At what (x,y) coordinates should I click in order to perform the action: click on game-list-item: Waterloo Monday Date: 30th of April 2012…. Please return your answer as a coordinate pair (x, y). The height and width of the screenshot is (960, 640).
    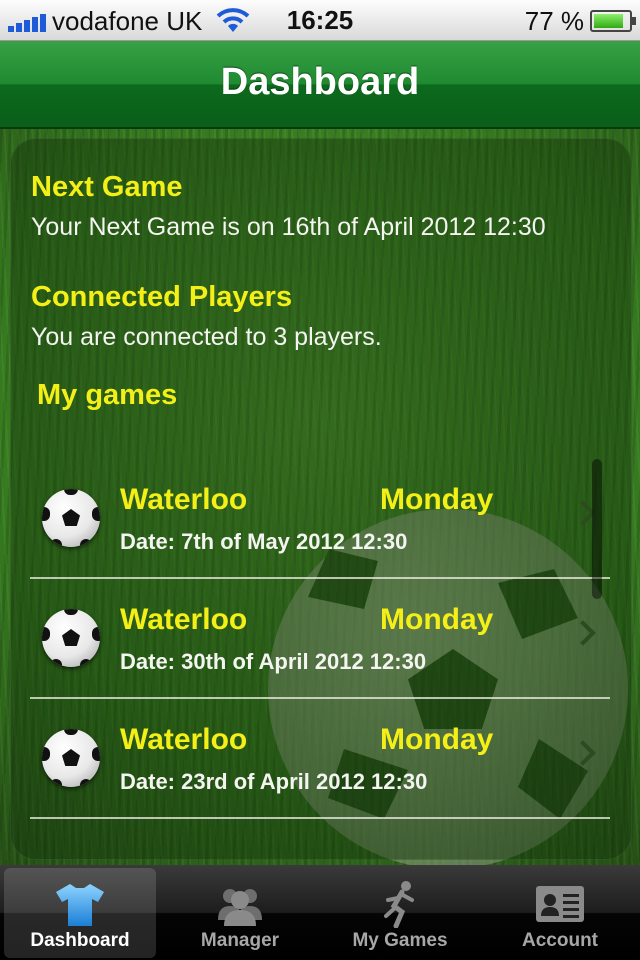
    Looking at the image, I should click on (320, 639).